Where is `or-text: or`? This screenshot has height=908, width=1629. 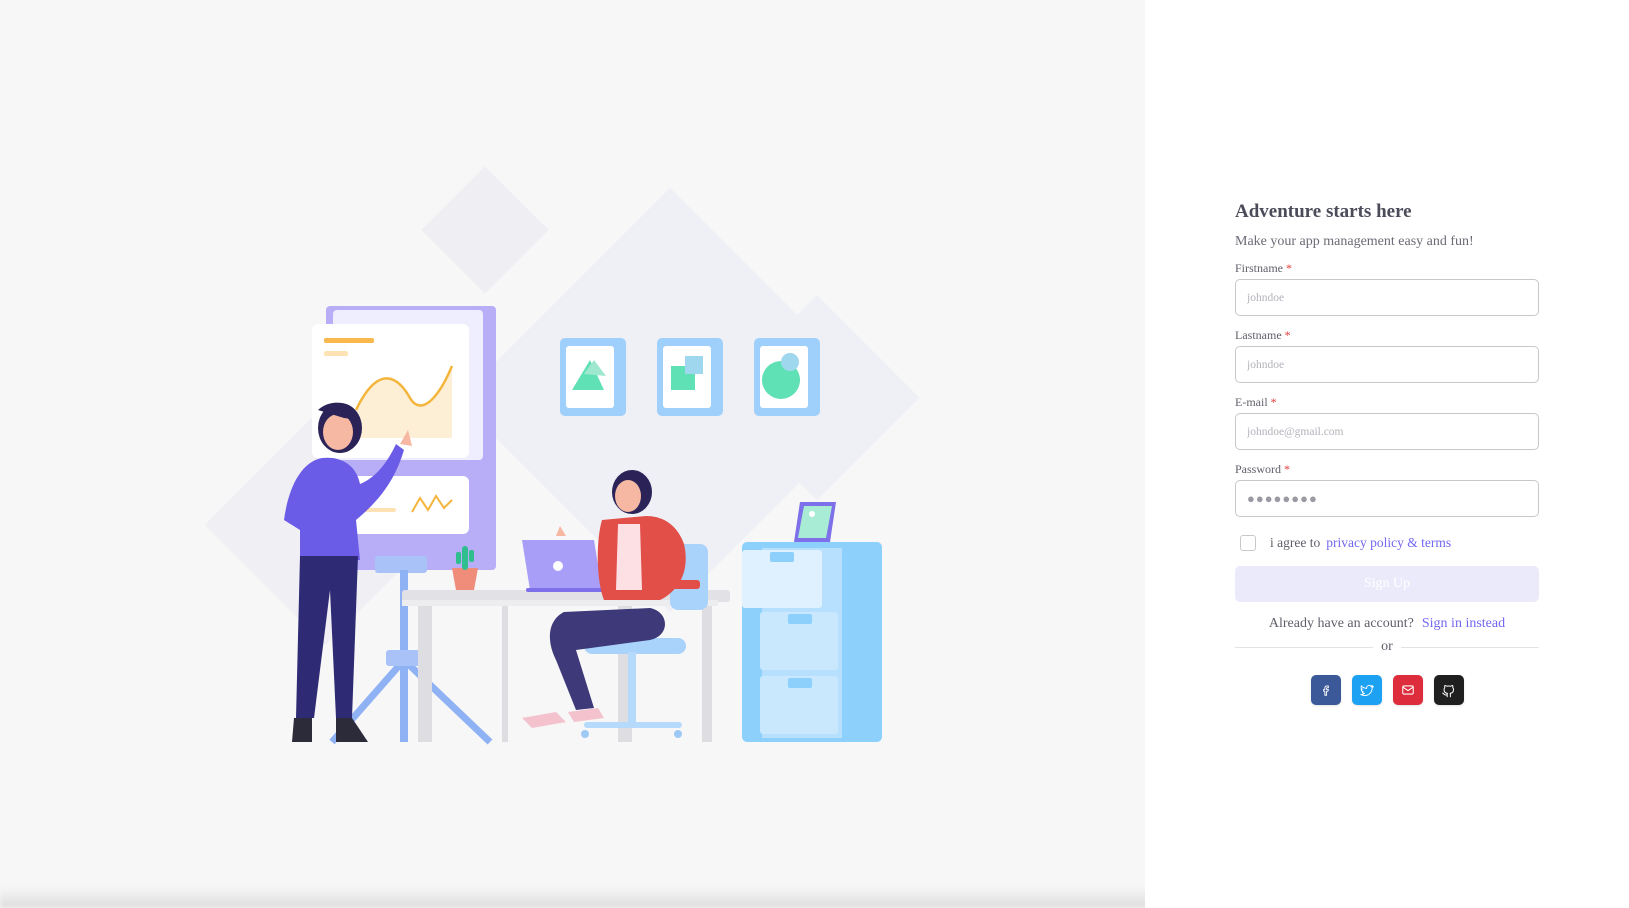
or-text: or is located at coordinates (1387, 646).